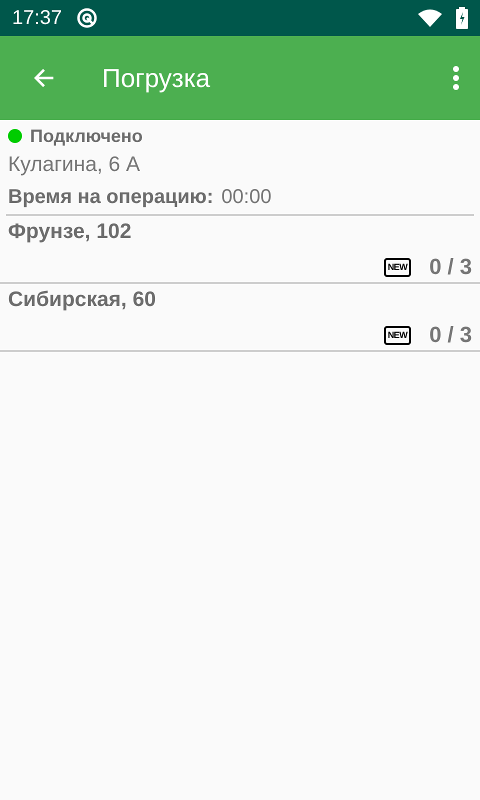 Image resolution: width=480 pixels, height=800 pixels. What do you see at coordinates (111, 197) in the screenshot?
I see `operation-time-label: Время на операцию:` at bounding box center [111, 197].